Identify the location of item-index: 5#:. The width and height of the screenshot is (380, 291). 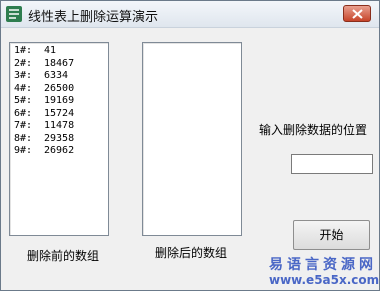
(23, 100).